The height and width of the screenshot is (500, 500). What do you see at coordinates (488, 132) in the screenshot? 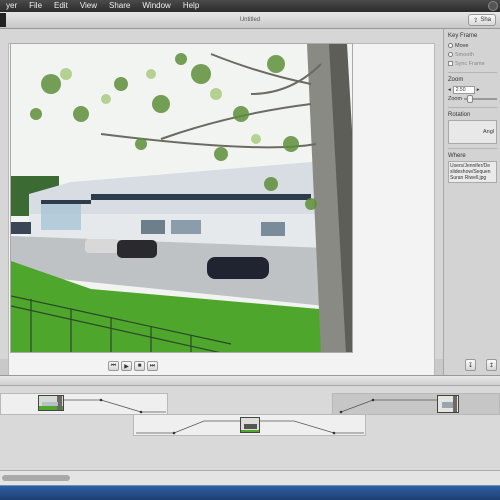
I see `rotation-angle-label: Angl` at bounding box center [488, 132].